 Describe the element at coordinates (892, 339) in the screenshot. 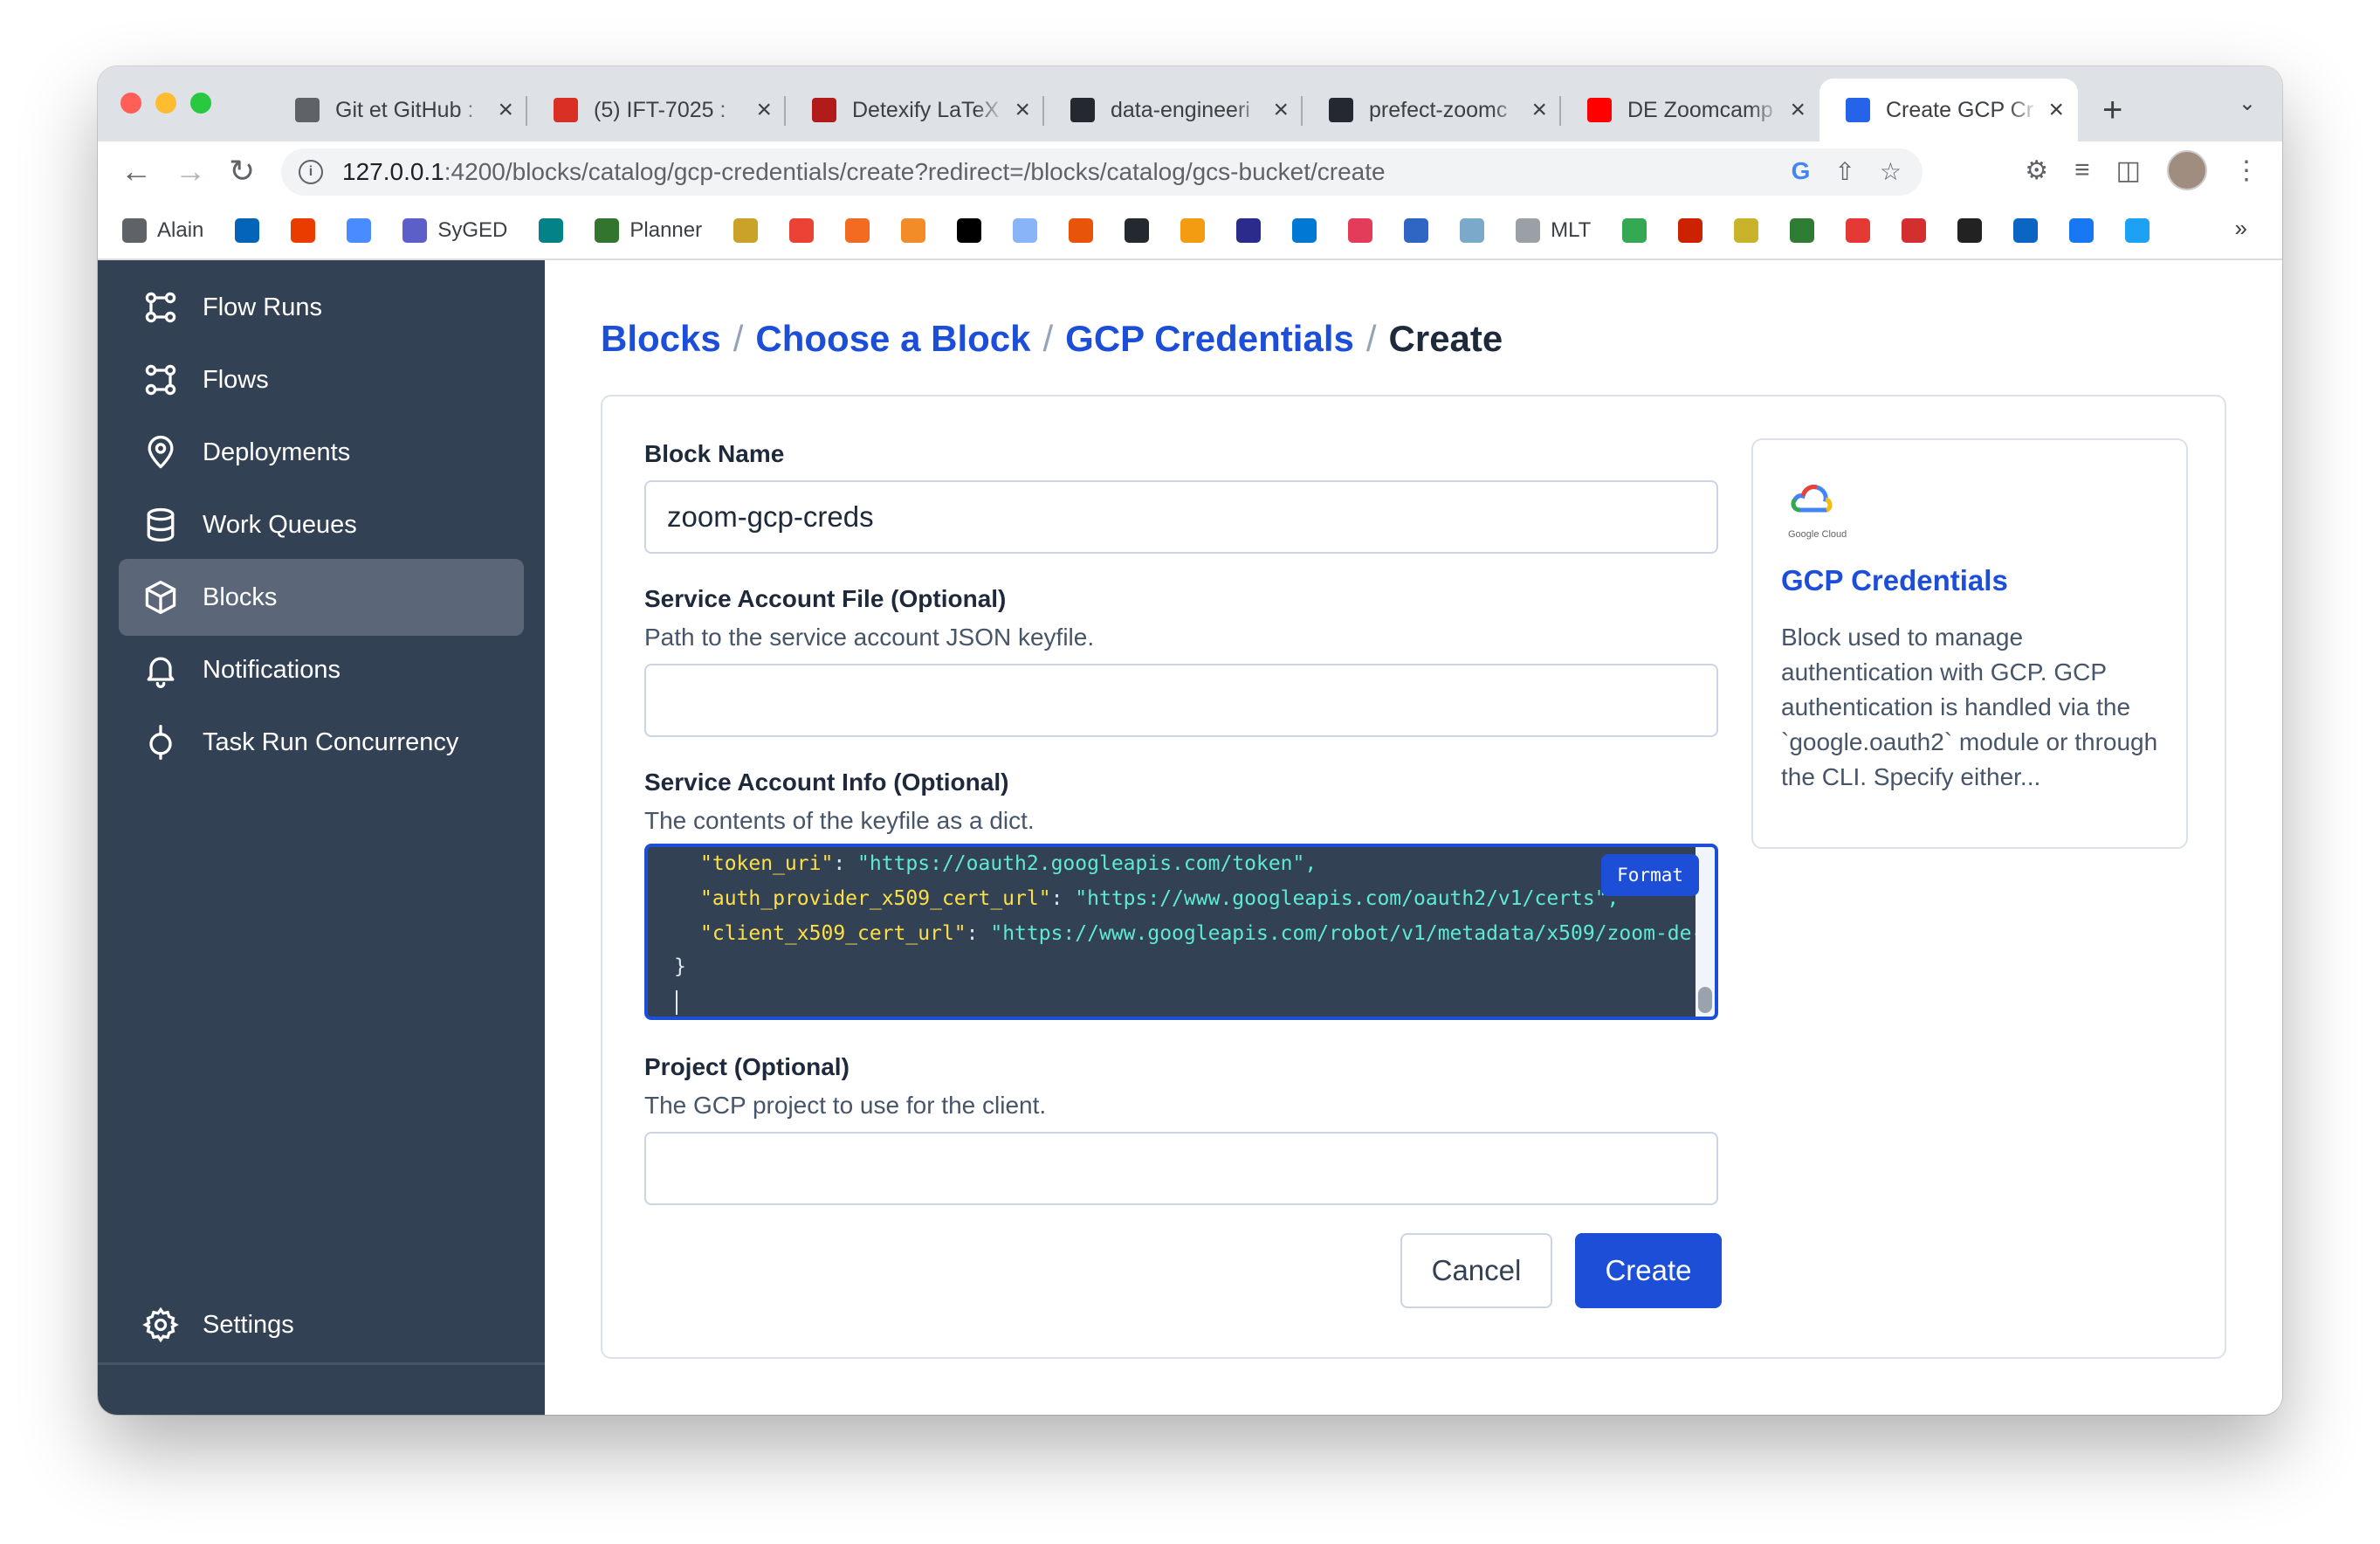

I see `breadcrumb-choose-block-link: Choose a Block` at that location.